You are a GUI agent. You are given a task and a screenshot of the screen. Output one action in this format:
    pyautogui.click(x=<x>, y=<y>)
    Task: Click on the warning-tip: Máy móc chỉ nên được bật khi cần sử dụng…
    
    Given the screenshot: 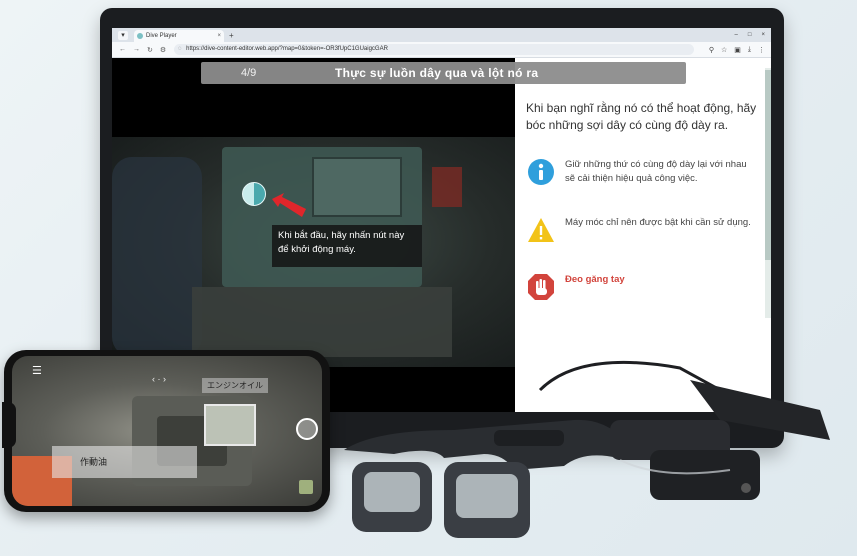 What is the action you would take?
    pyautogui.click(x=641, y=230)
    